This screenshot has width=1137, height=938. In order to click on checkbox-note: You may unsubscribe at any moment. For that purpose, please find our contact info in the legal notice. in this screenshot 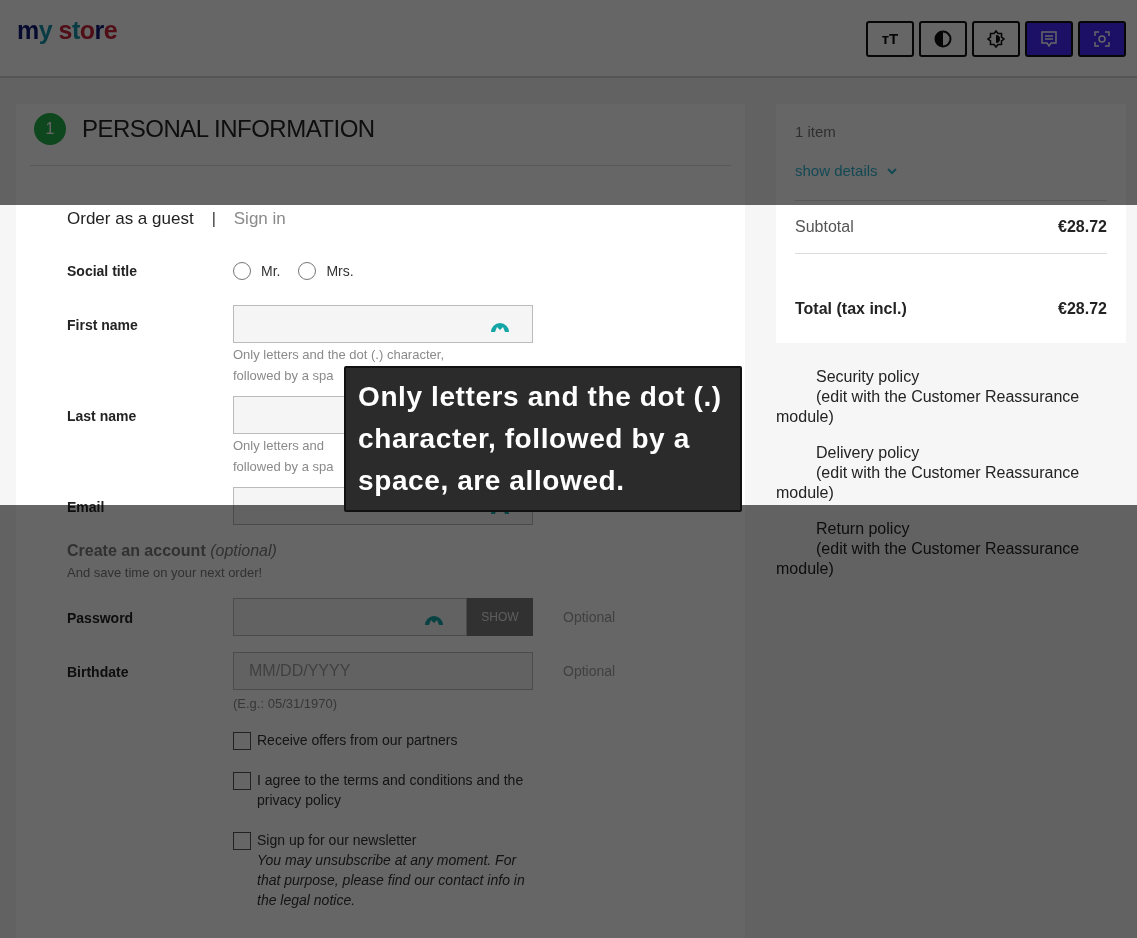, I will do `click(391, 880)`.